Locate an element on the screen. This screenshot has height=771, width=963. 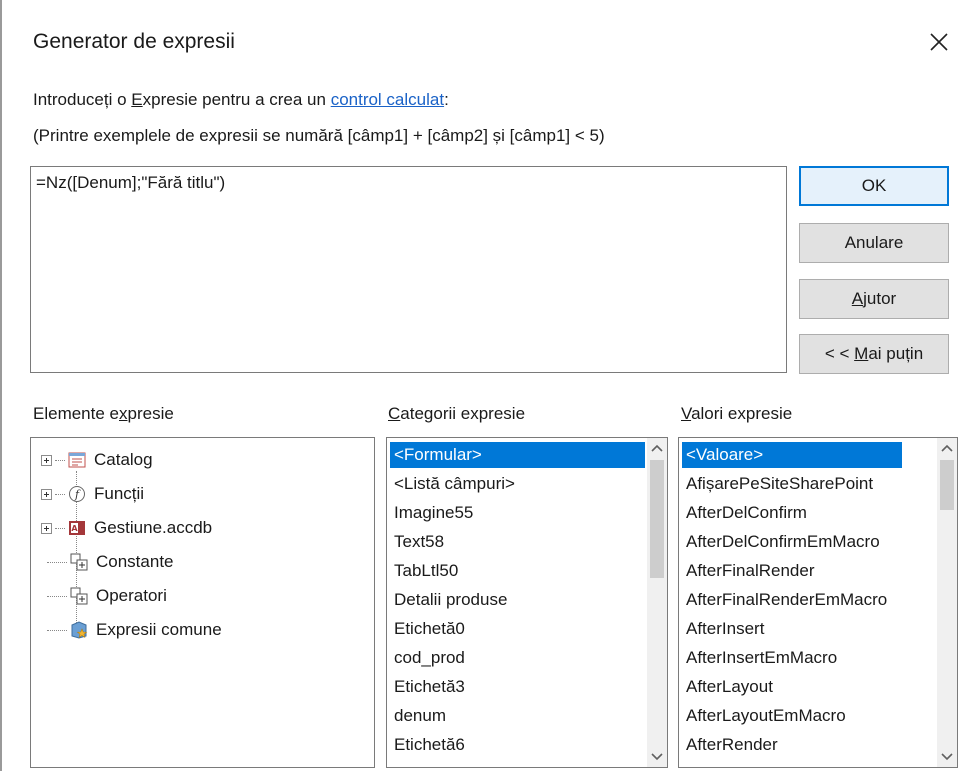
tree-item-label: Gestiune.accdb is located at coordinates (153, 527).